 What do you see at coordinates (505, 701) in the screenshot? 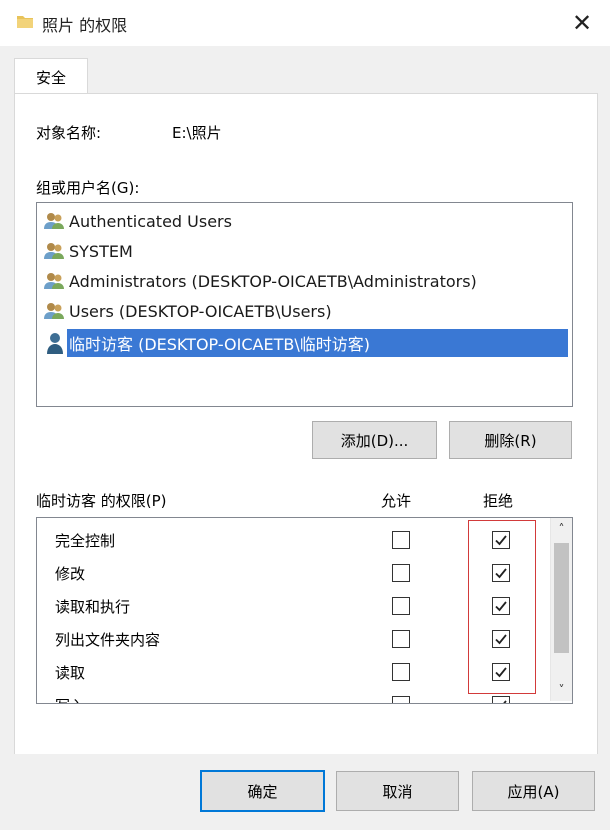
I see `checkmark-icon` at bounding box center [505, 701].